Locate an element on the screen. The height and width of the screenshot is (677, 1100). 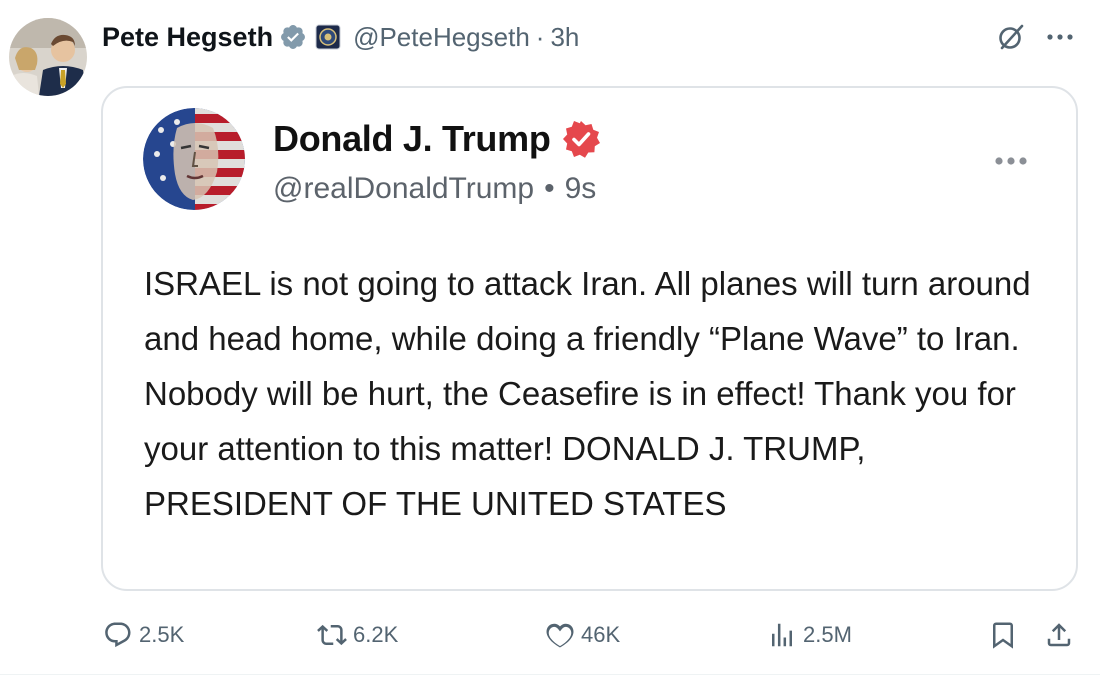
engagement-bar: 2.5K 6.2K 46K 2.5M is located at coordinates (550, 635).